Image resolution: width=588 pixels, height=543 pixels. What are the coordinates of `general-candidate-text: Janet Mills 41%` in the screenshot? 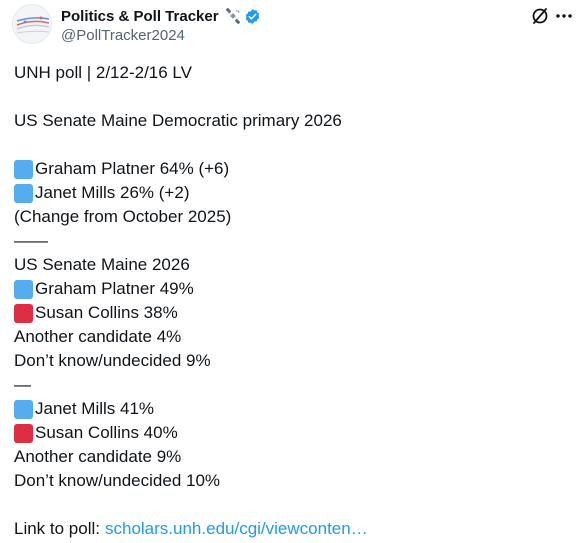 It's located at (95, 408).